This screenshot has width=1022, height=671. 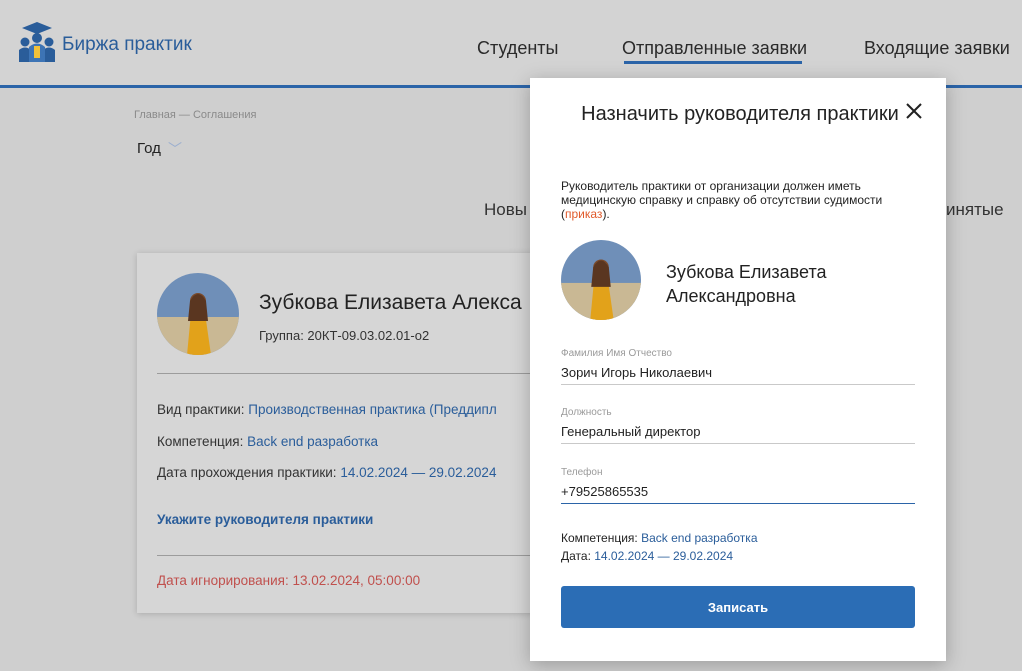 I want to click on close-icon, so click(x=914, y=111).